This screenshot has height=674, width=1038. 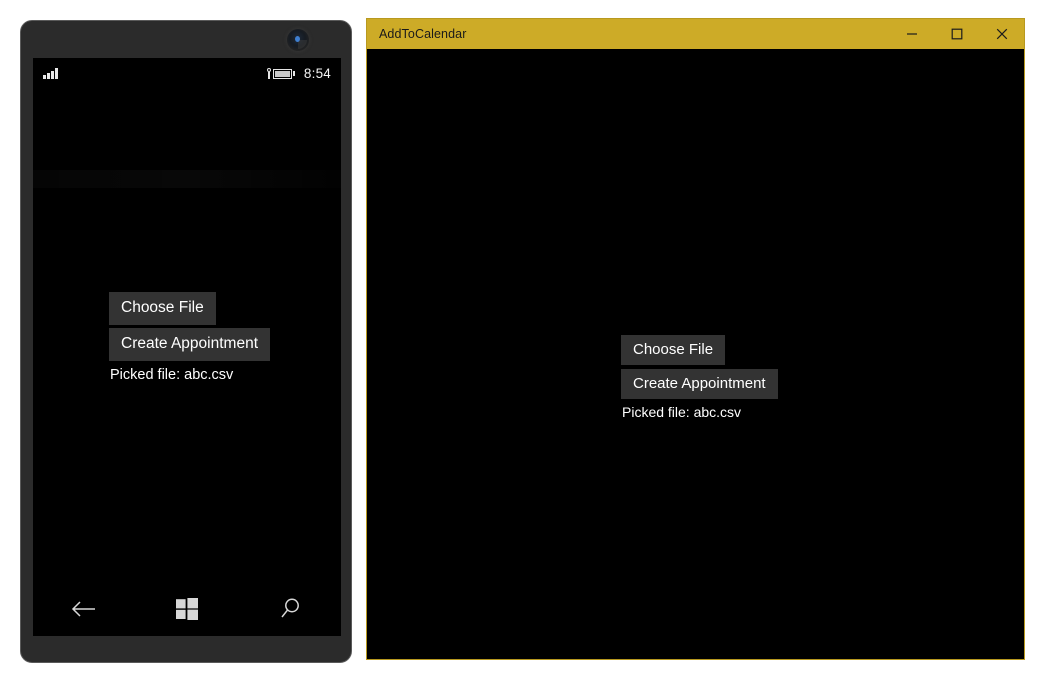 What do you see at coordinates (290, 609) in the screenshot?
I see `search-icon` at bounding box center [290, 609].